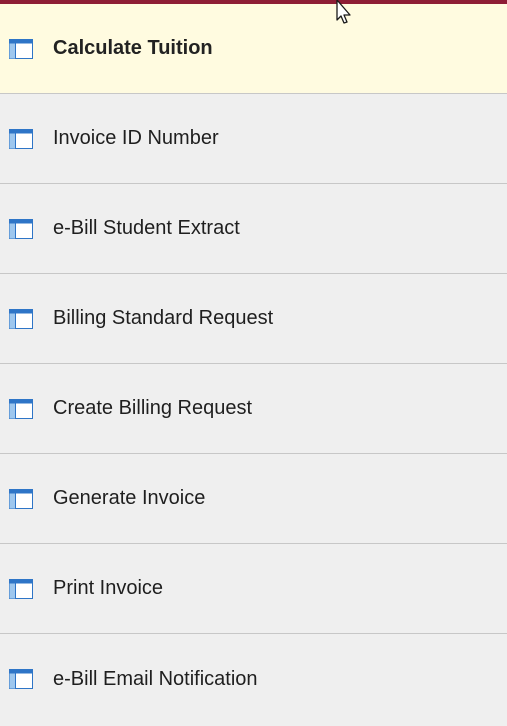 Image resolution: width=507 pixels, height=726 pixels. Describe the element at coordinates (253, 49) in the screenshot. I see `menu-item-calculate-tuition: Calculate Tuition` at that location.